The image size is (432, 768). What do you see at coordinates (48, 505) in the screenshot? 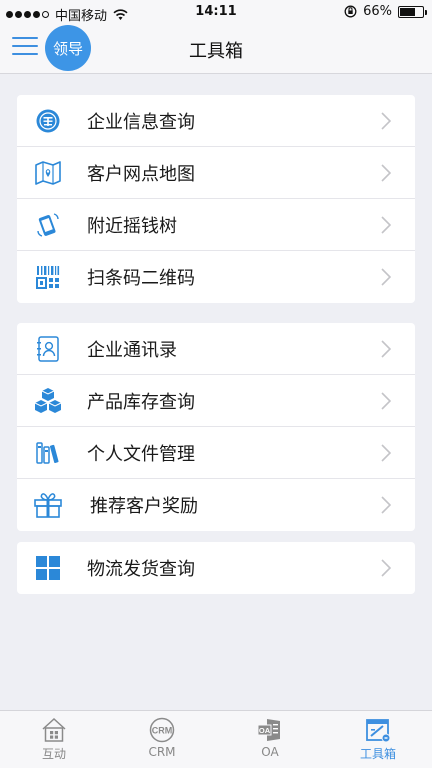
I see `gift-icon` at bounding box center [48, 505].